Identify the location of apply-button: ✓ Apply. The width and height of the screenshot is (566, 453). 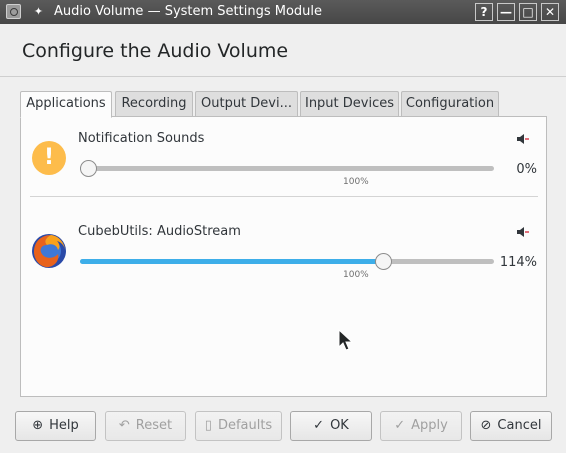
(421, 426).